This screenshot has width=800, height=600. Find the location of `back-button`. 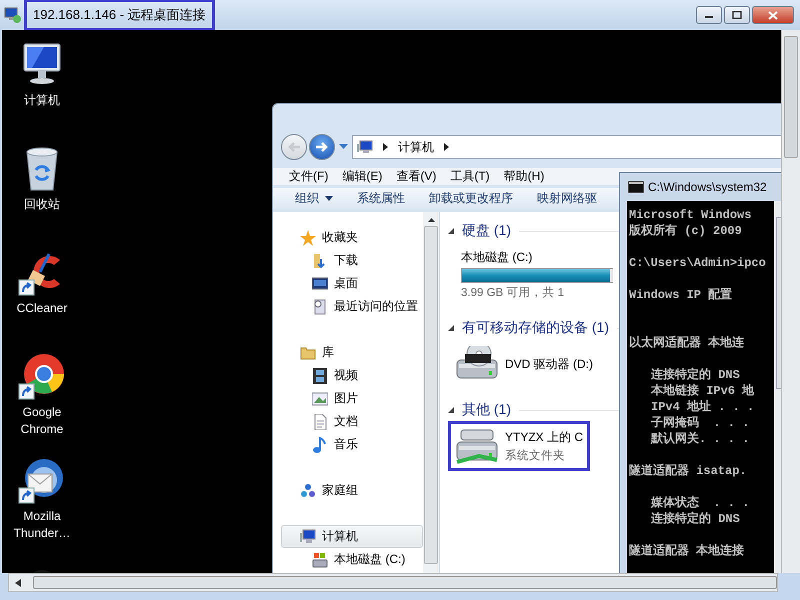

back-button is located at coordinates (294, 147).